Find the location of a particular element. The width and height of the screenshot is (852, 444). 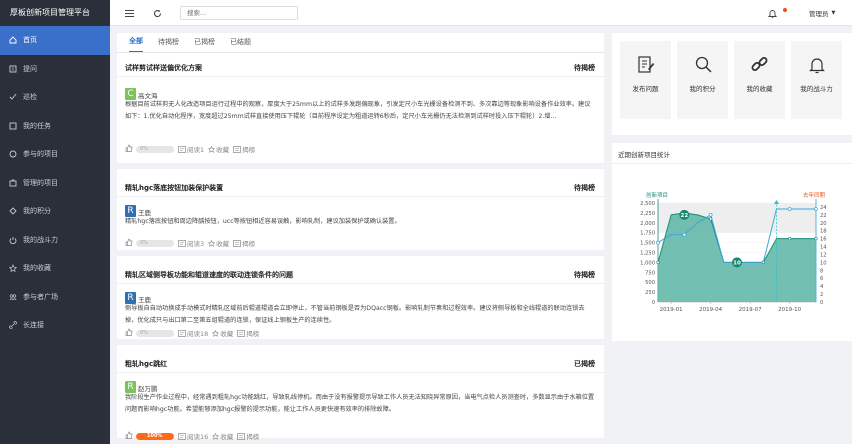

card-title: 试样剪试样送偏优化方案 is located at coordinates (163, 68).